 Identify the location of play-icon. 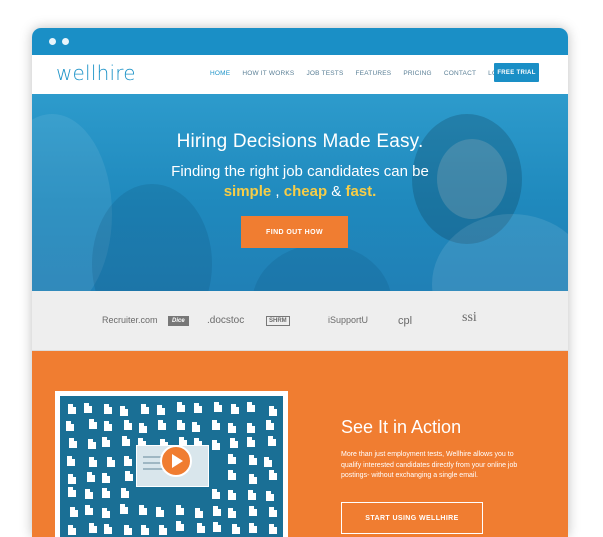
(176, 461).